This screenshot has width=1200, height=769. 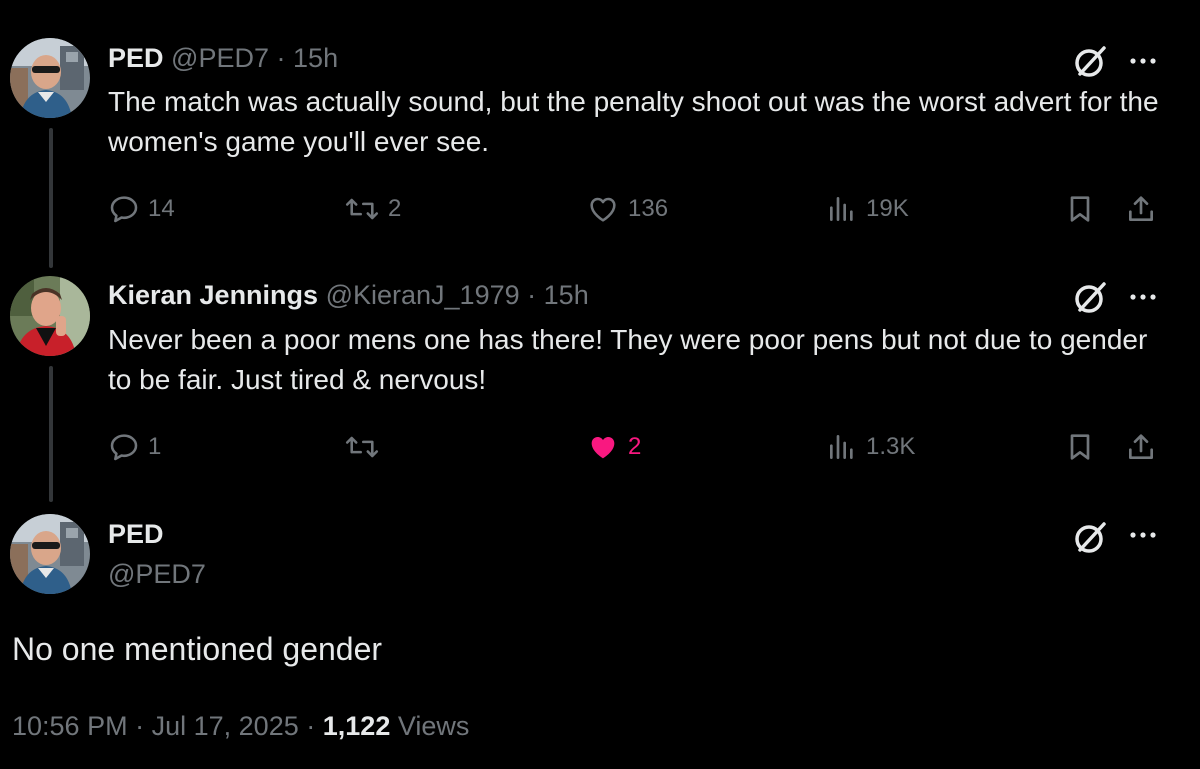 I want to click on views-button: 19K, so click(x=867, y=209).